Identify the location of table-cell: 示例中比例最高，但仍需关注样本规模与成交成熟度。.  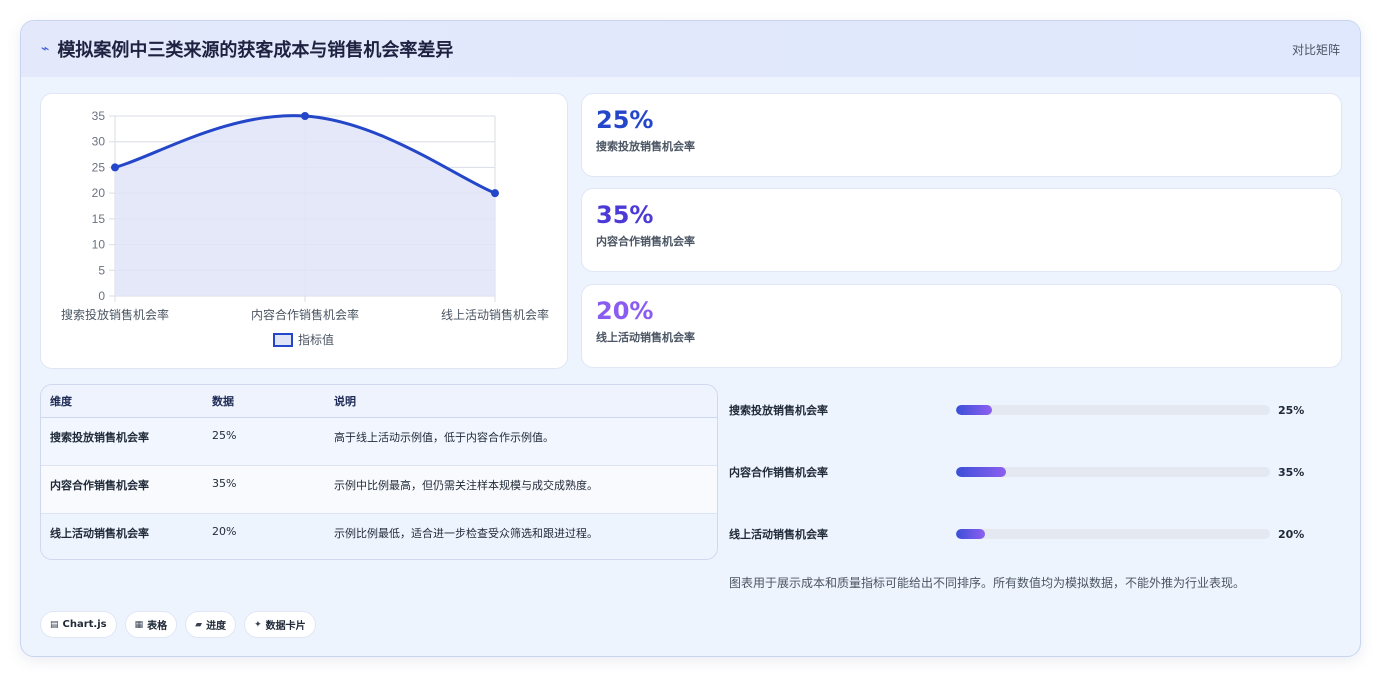
(521, 488).